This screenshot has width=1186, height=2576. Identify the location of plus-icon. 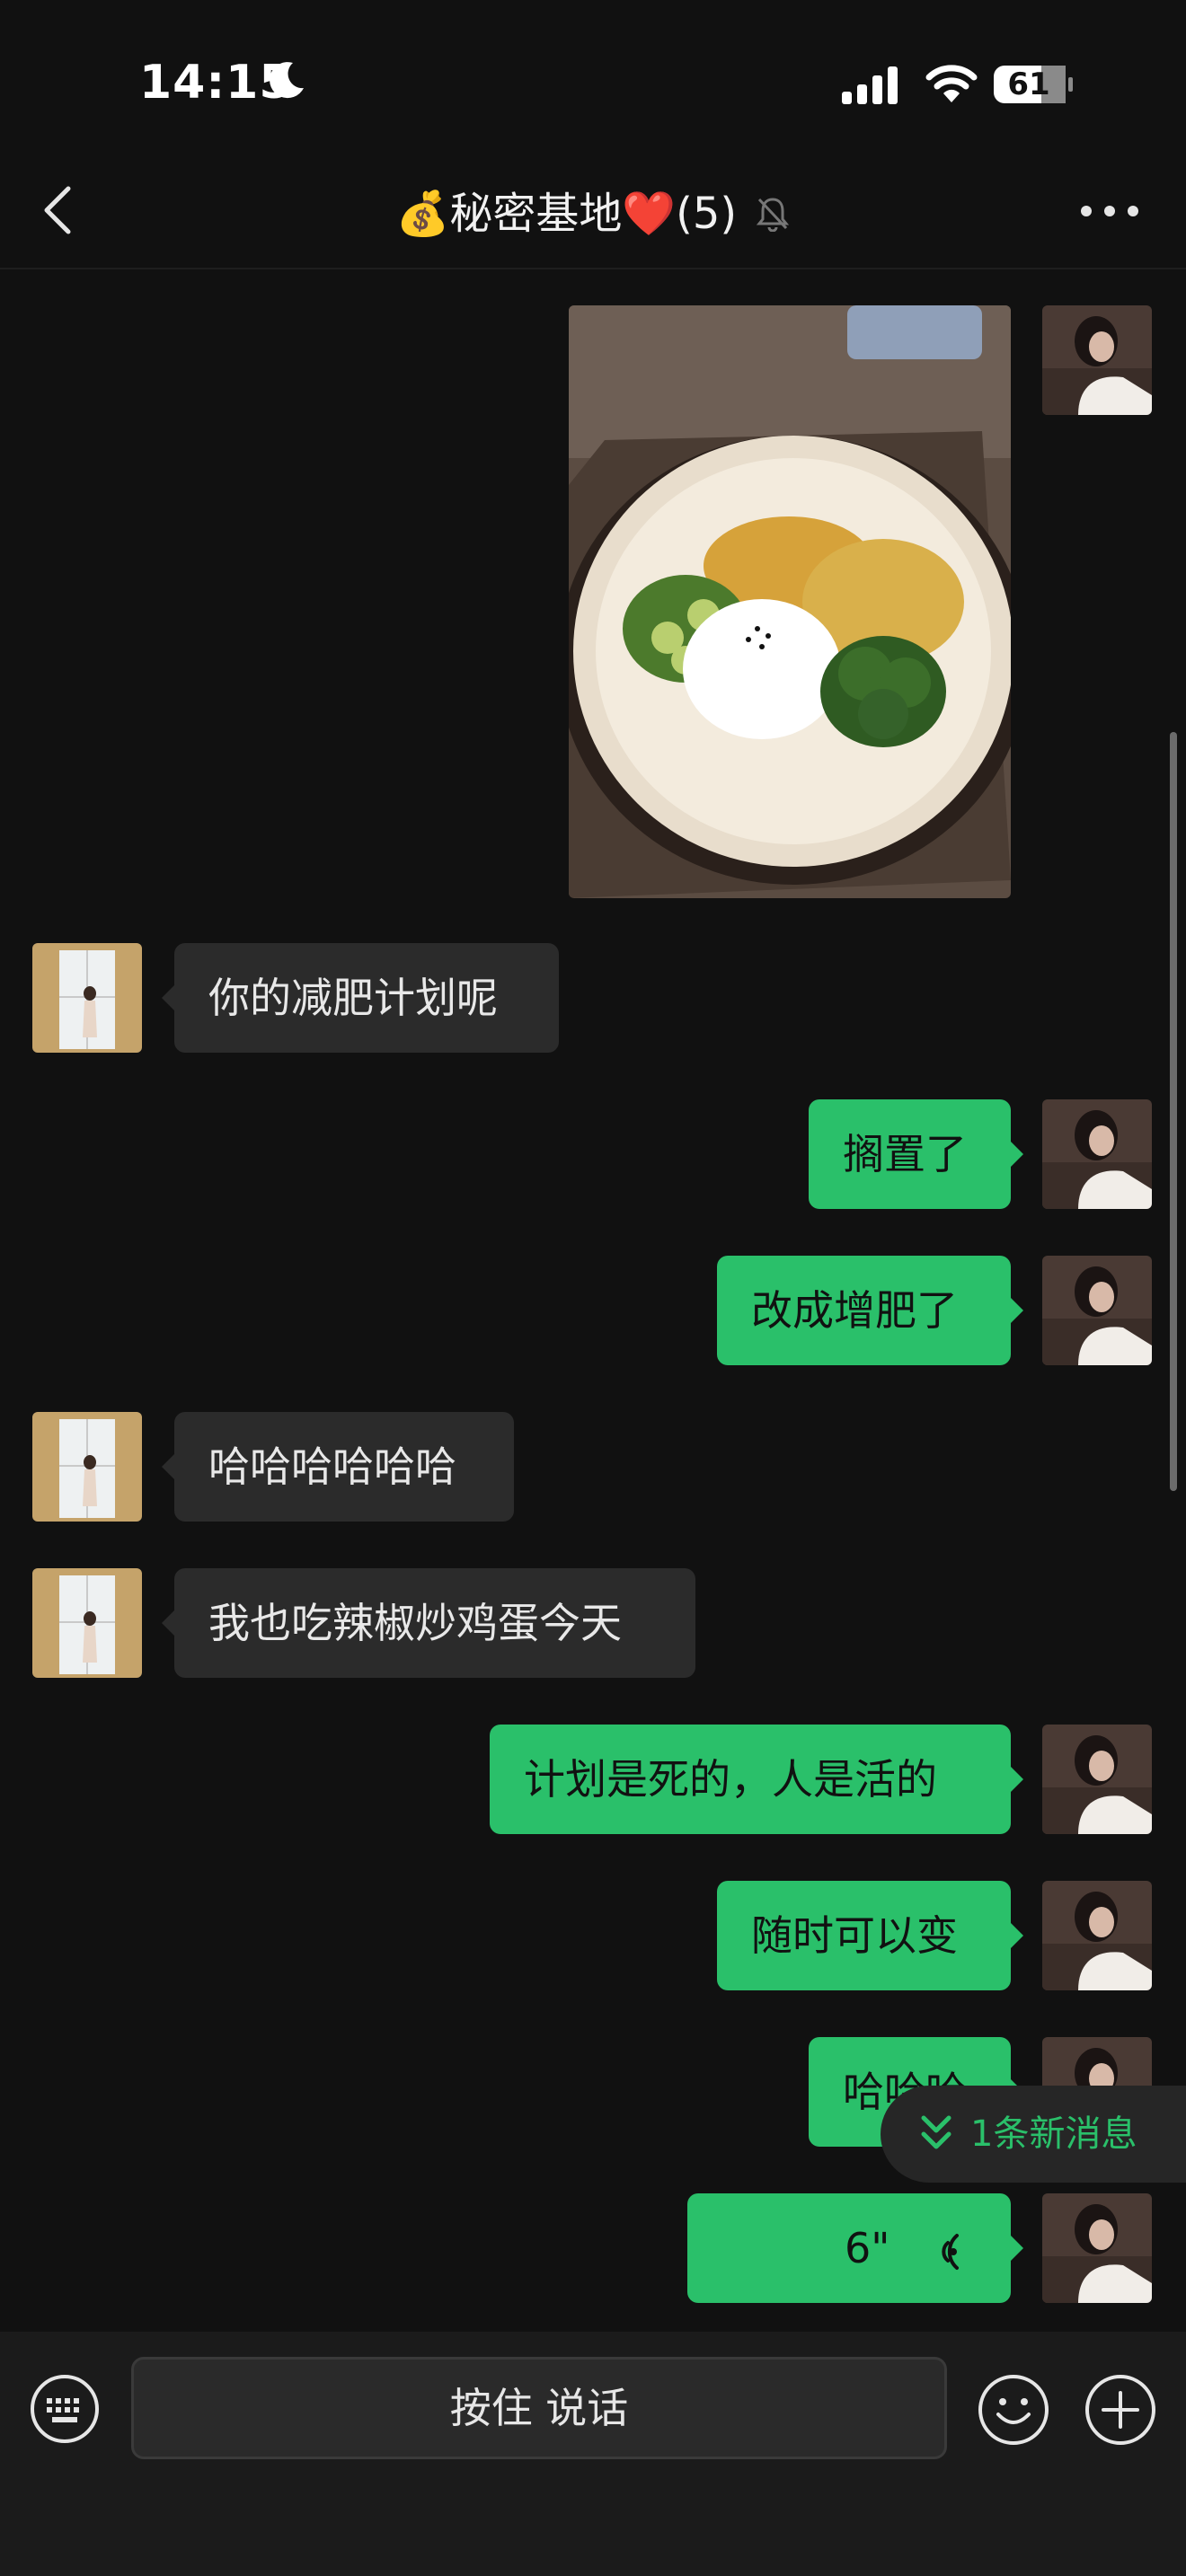
(1120, 2410).